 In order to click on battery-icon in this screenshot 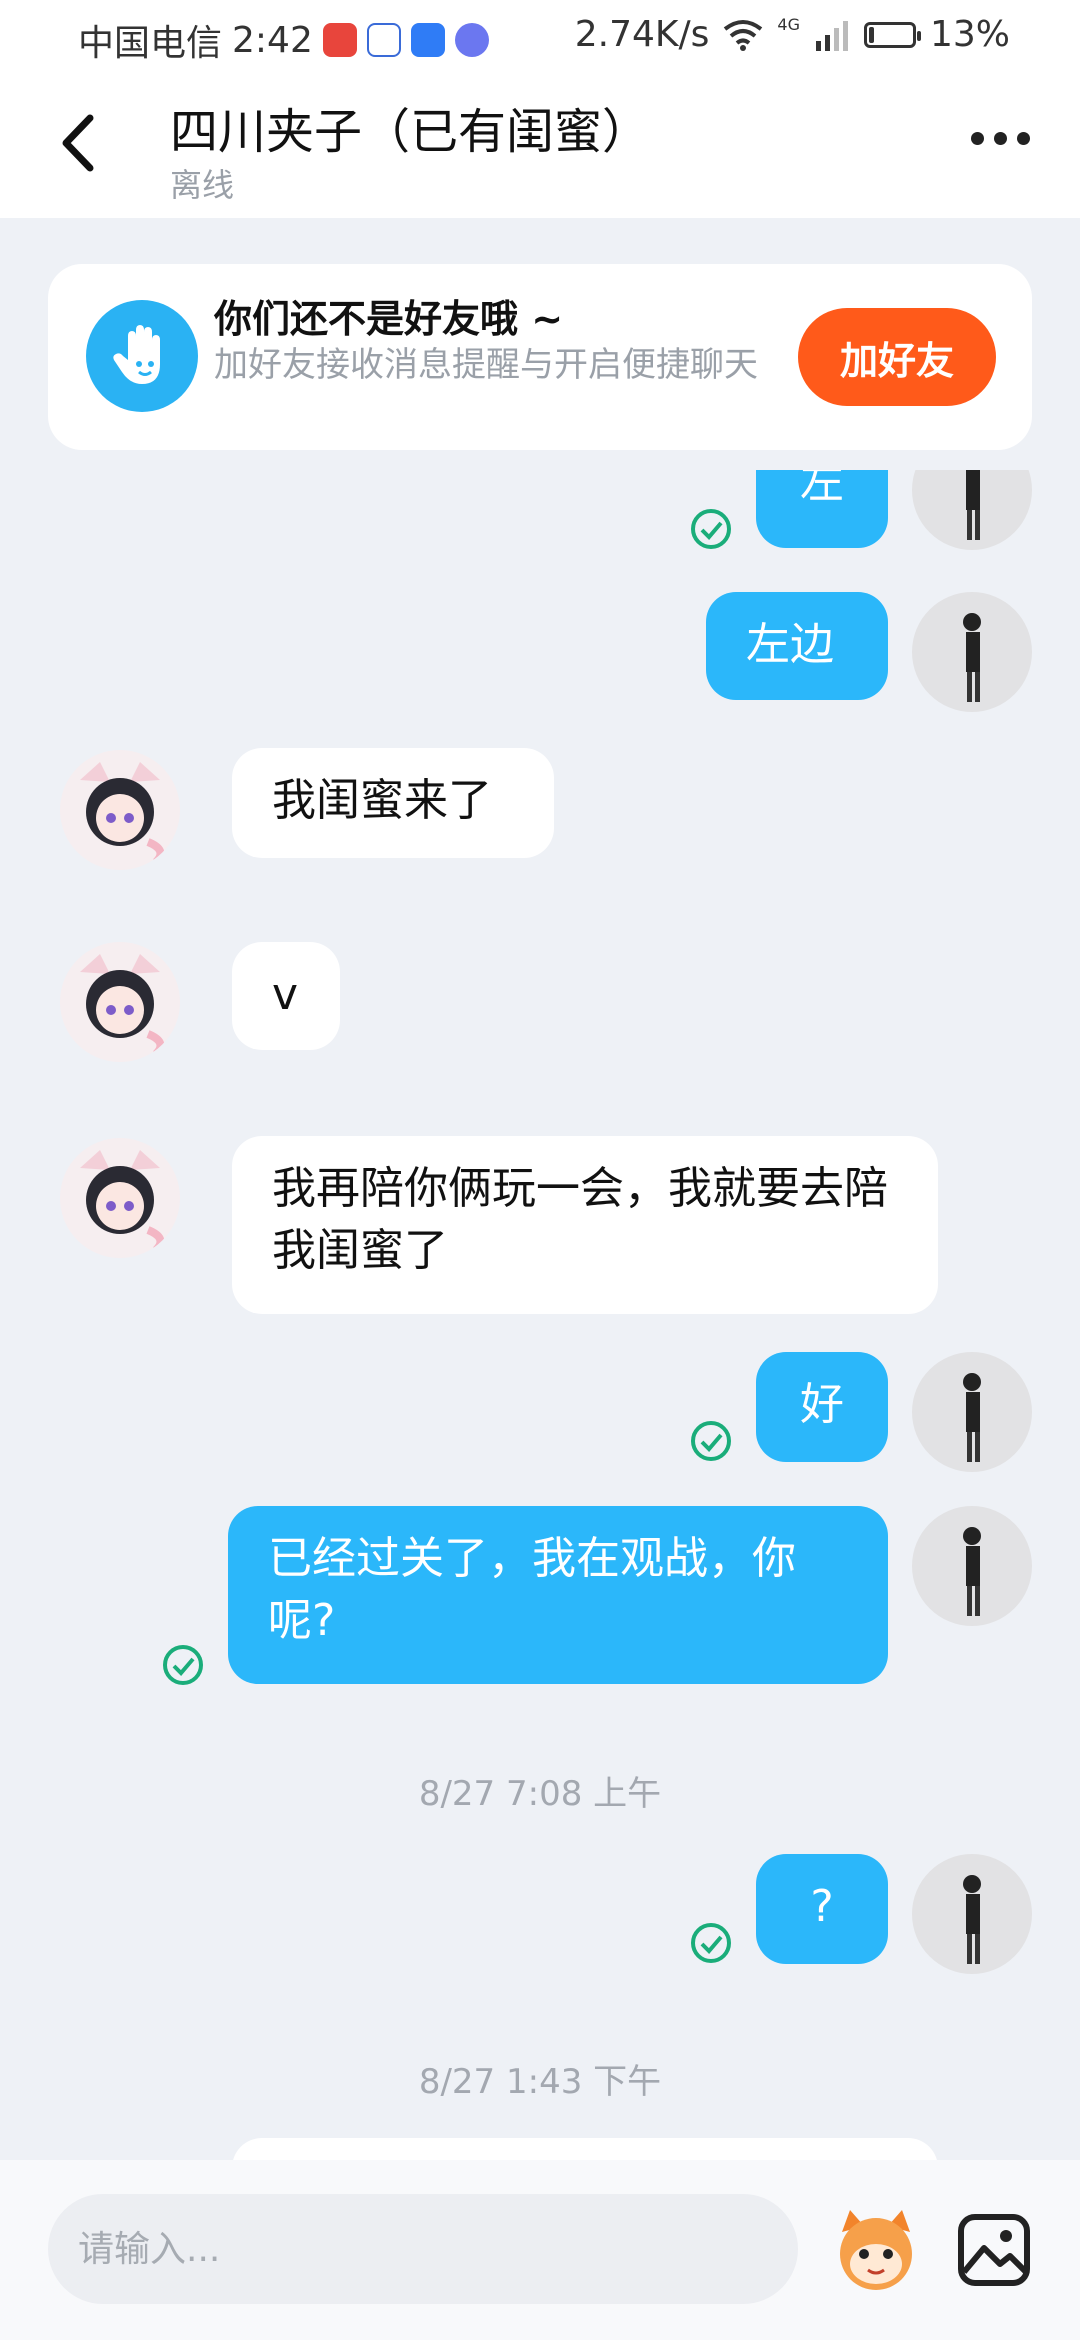, I will do `click(892, 34)`.